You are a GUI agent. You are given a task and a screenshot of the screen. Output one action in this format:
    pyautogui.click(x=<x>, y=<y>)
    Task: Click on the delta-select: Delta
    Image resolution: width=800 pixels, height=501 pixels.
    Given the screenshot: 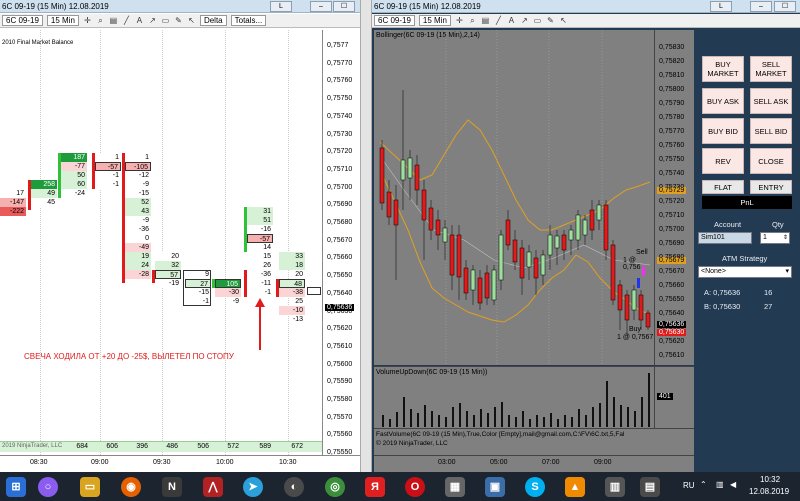 What is the action you would take?
    pyautogui.click(x=213, y=20)
    